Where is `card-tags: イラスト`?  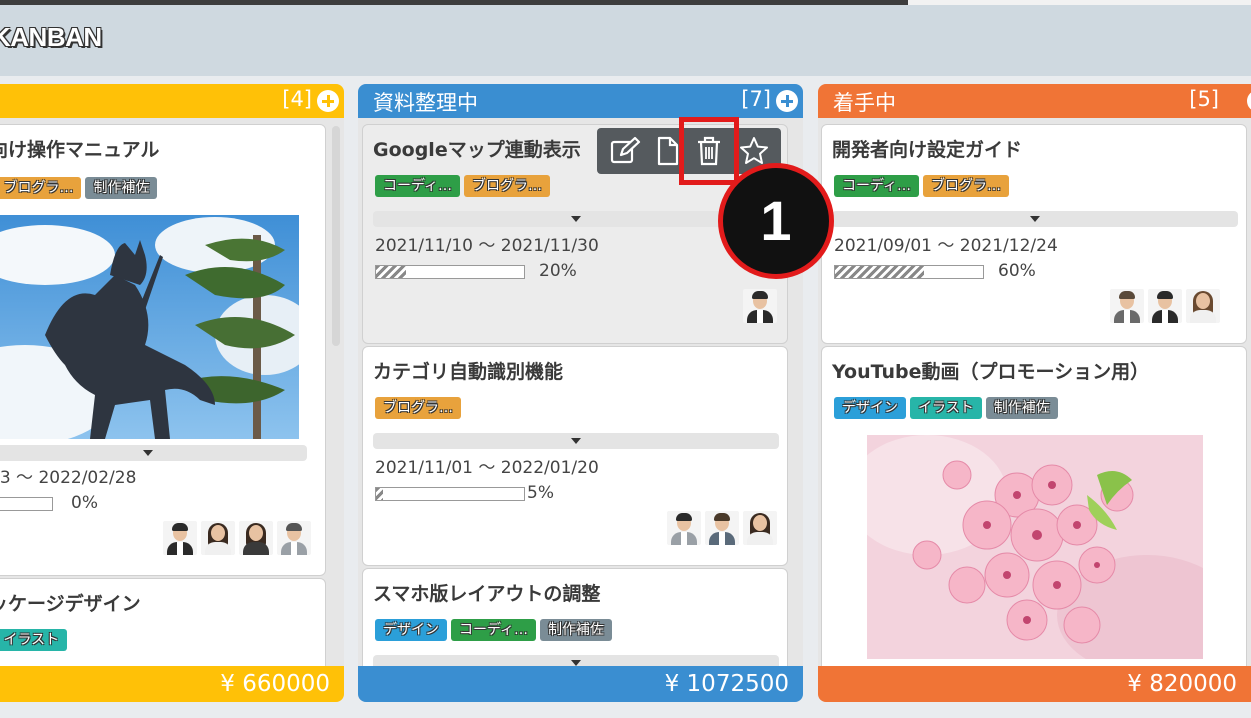
card-tags: イラスト is located at coordinates (35, 640).